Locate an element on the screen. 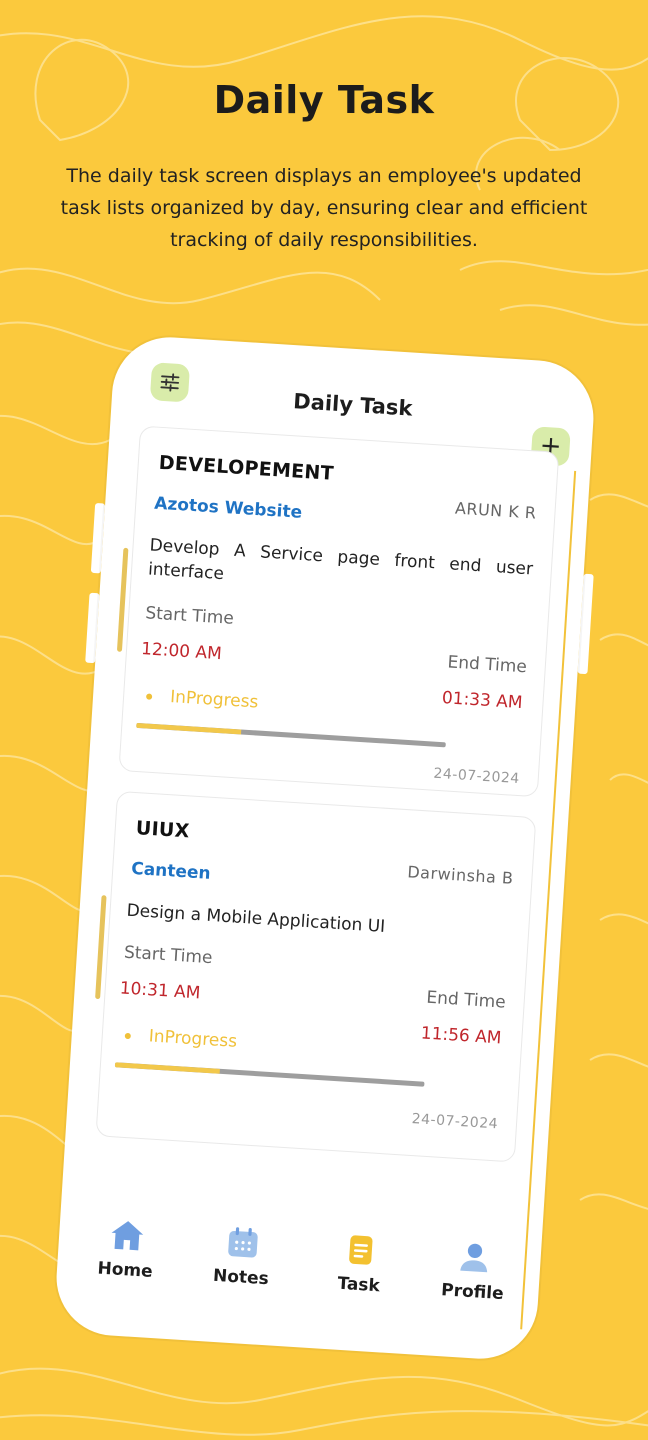  task-project-link: Canteen is located at coordinates (171, 871).